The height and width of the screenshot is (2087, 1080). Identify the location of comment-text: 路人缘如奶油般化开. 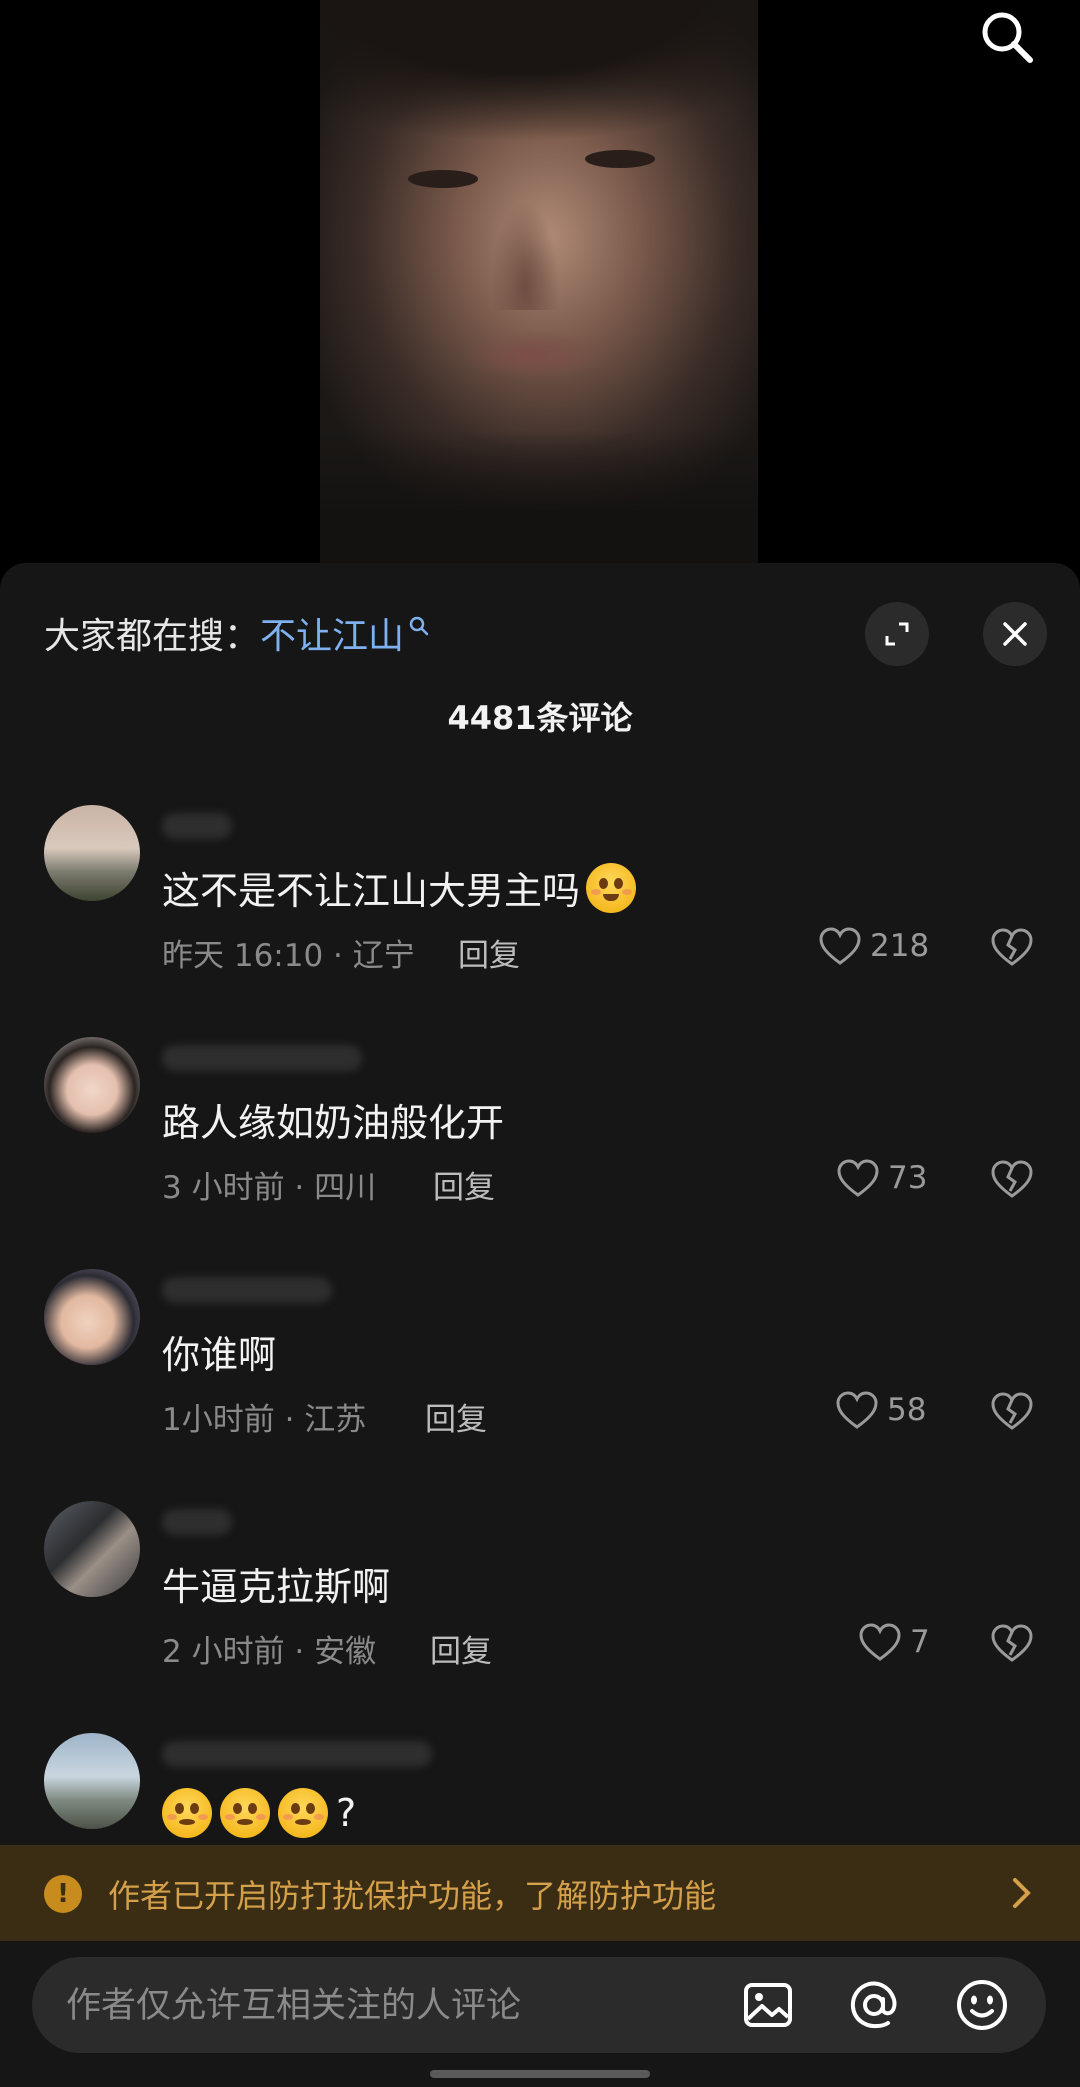
(333, 1123).